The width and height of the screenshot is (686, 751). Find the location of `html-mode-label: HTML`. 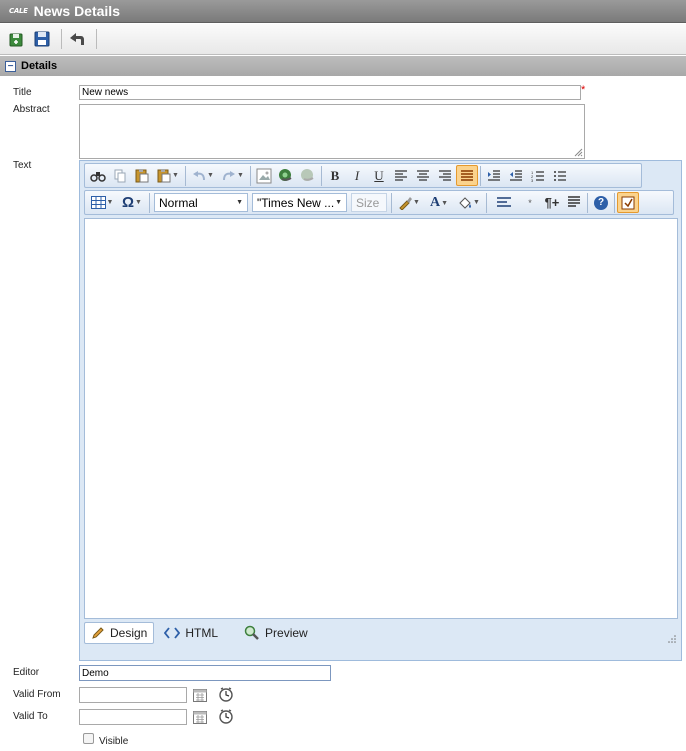

html-mode-label: HTML is located at coordinates (202, 633).